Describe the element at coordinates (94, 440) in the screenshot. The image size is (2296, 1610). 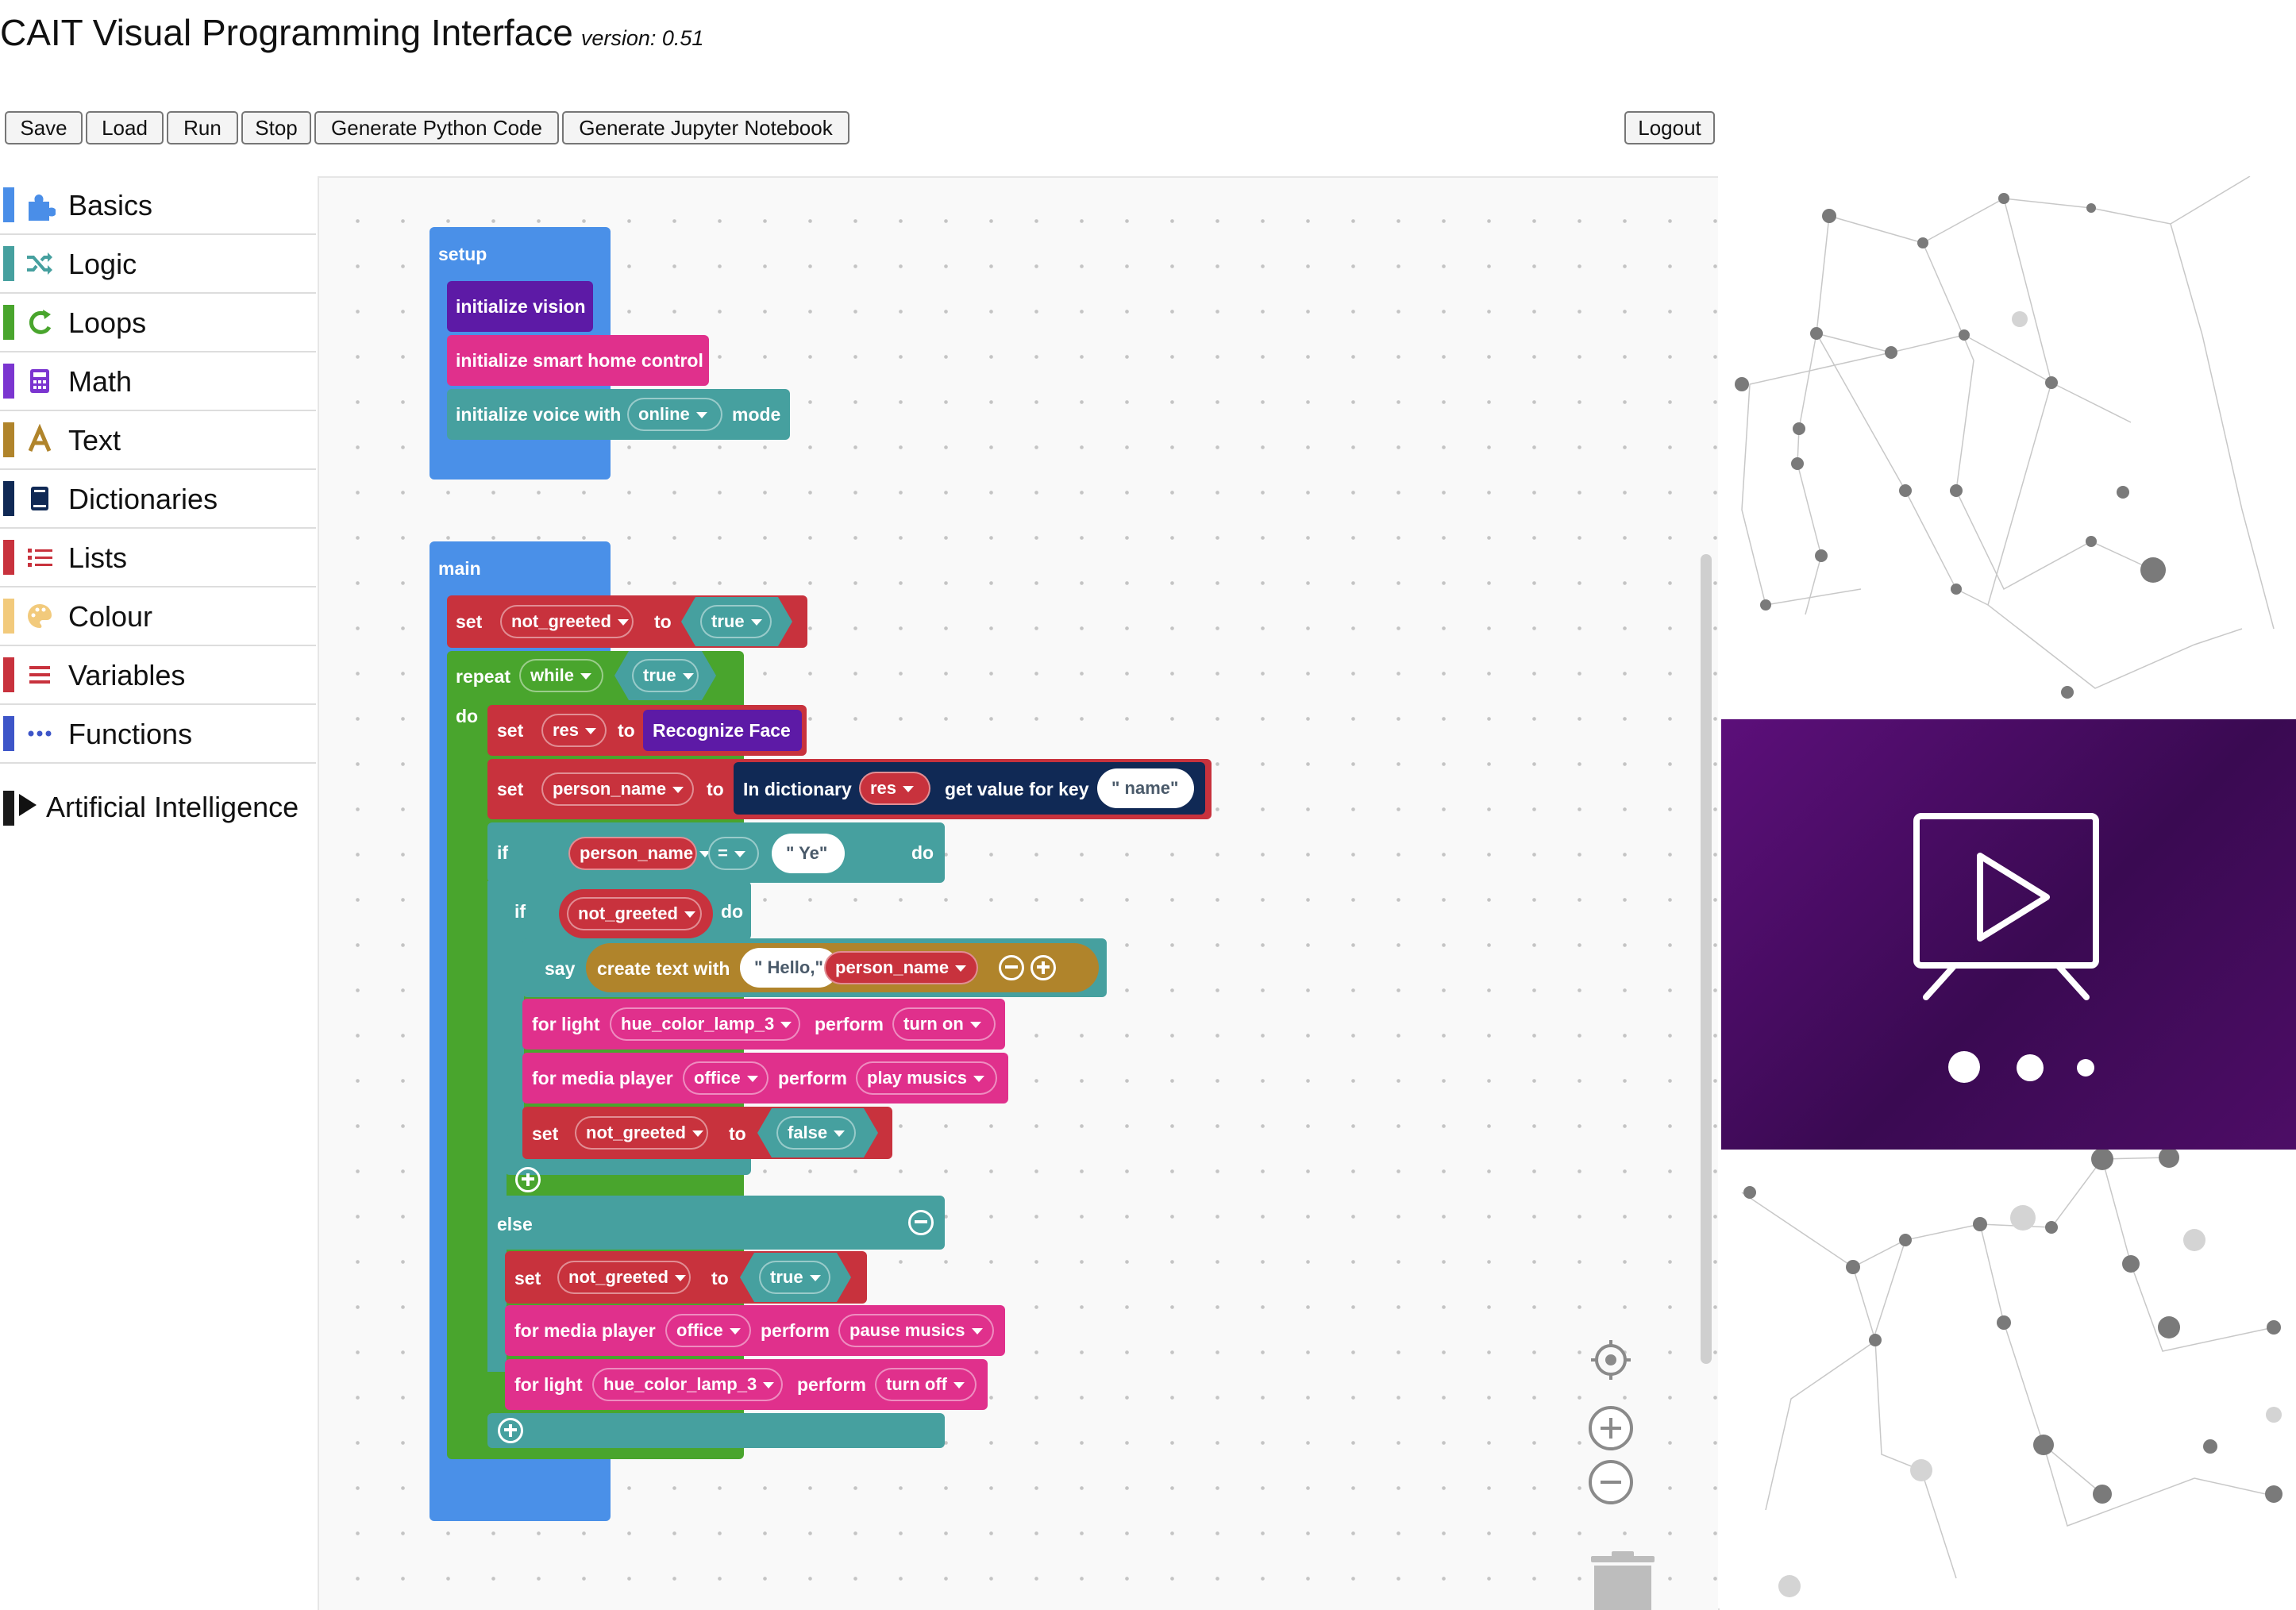
I see `category-label: Text` at that location.